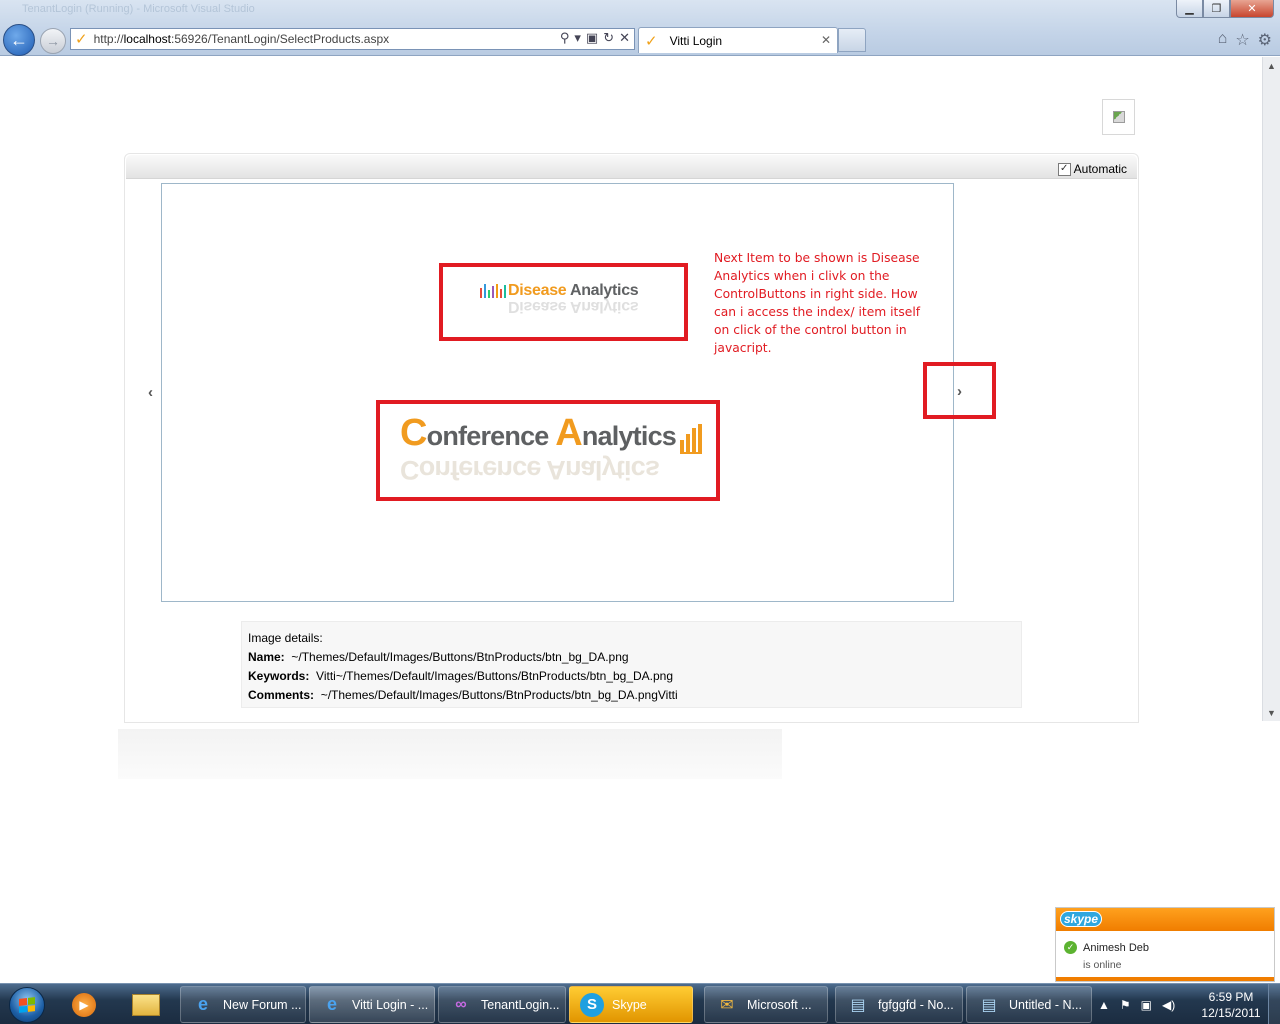  I want to click on forward-arrow-icon: →, so click(53, 41).